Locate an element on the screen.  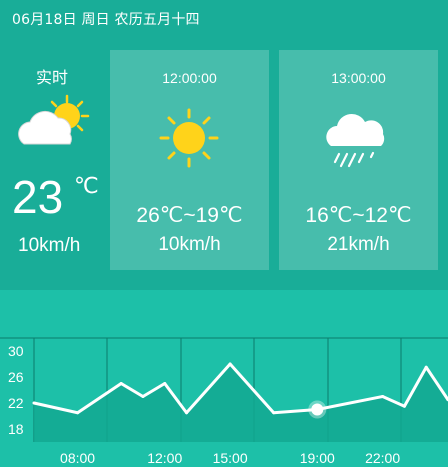
x-tick-label: 08:00 is located at coordinates (77, 458).